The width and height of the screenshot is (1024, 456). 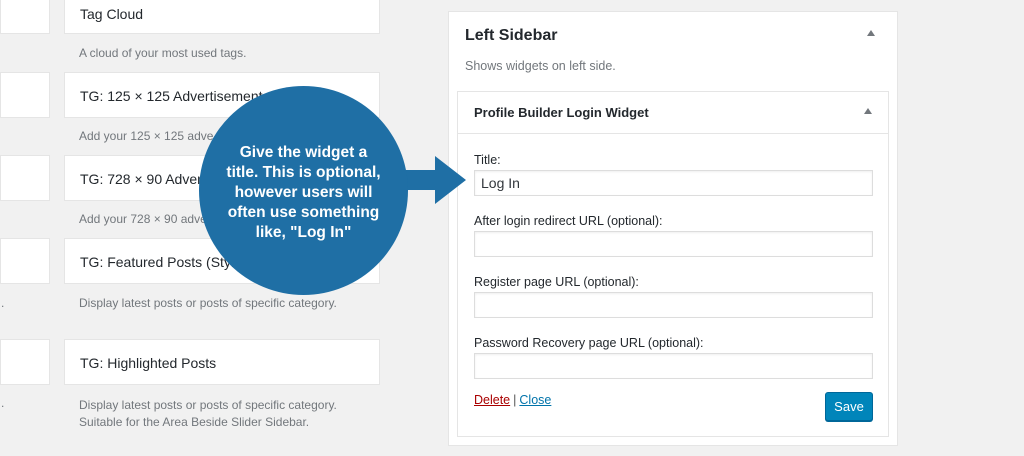 I want to click on widget-description: Add your 728 × 90 adve, so click(x=143, y=219).